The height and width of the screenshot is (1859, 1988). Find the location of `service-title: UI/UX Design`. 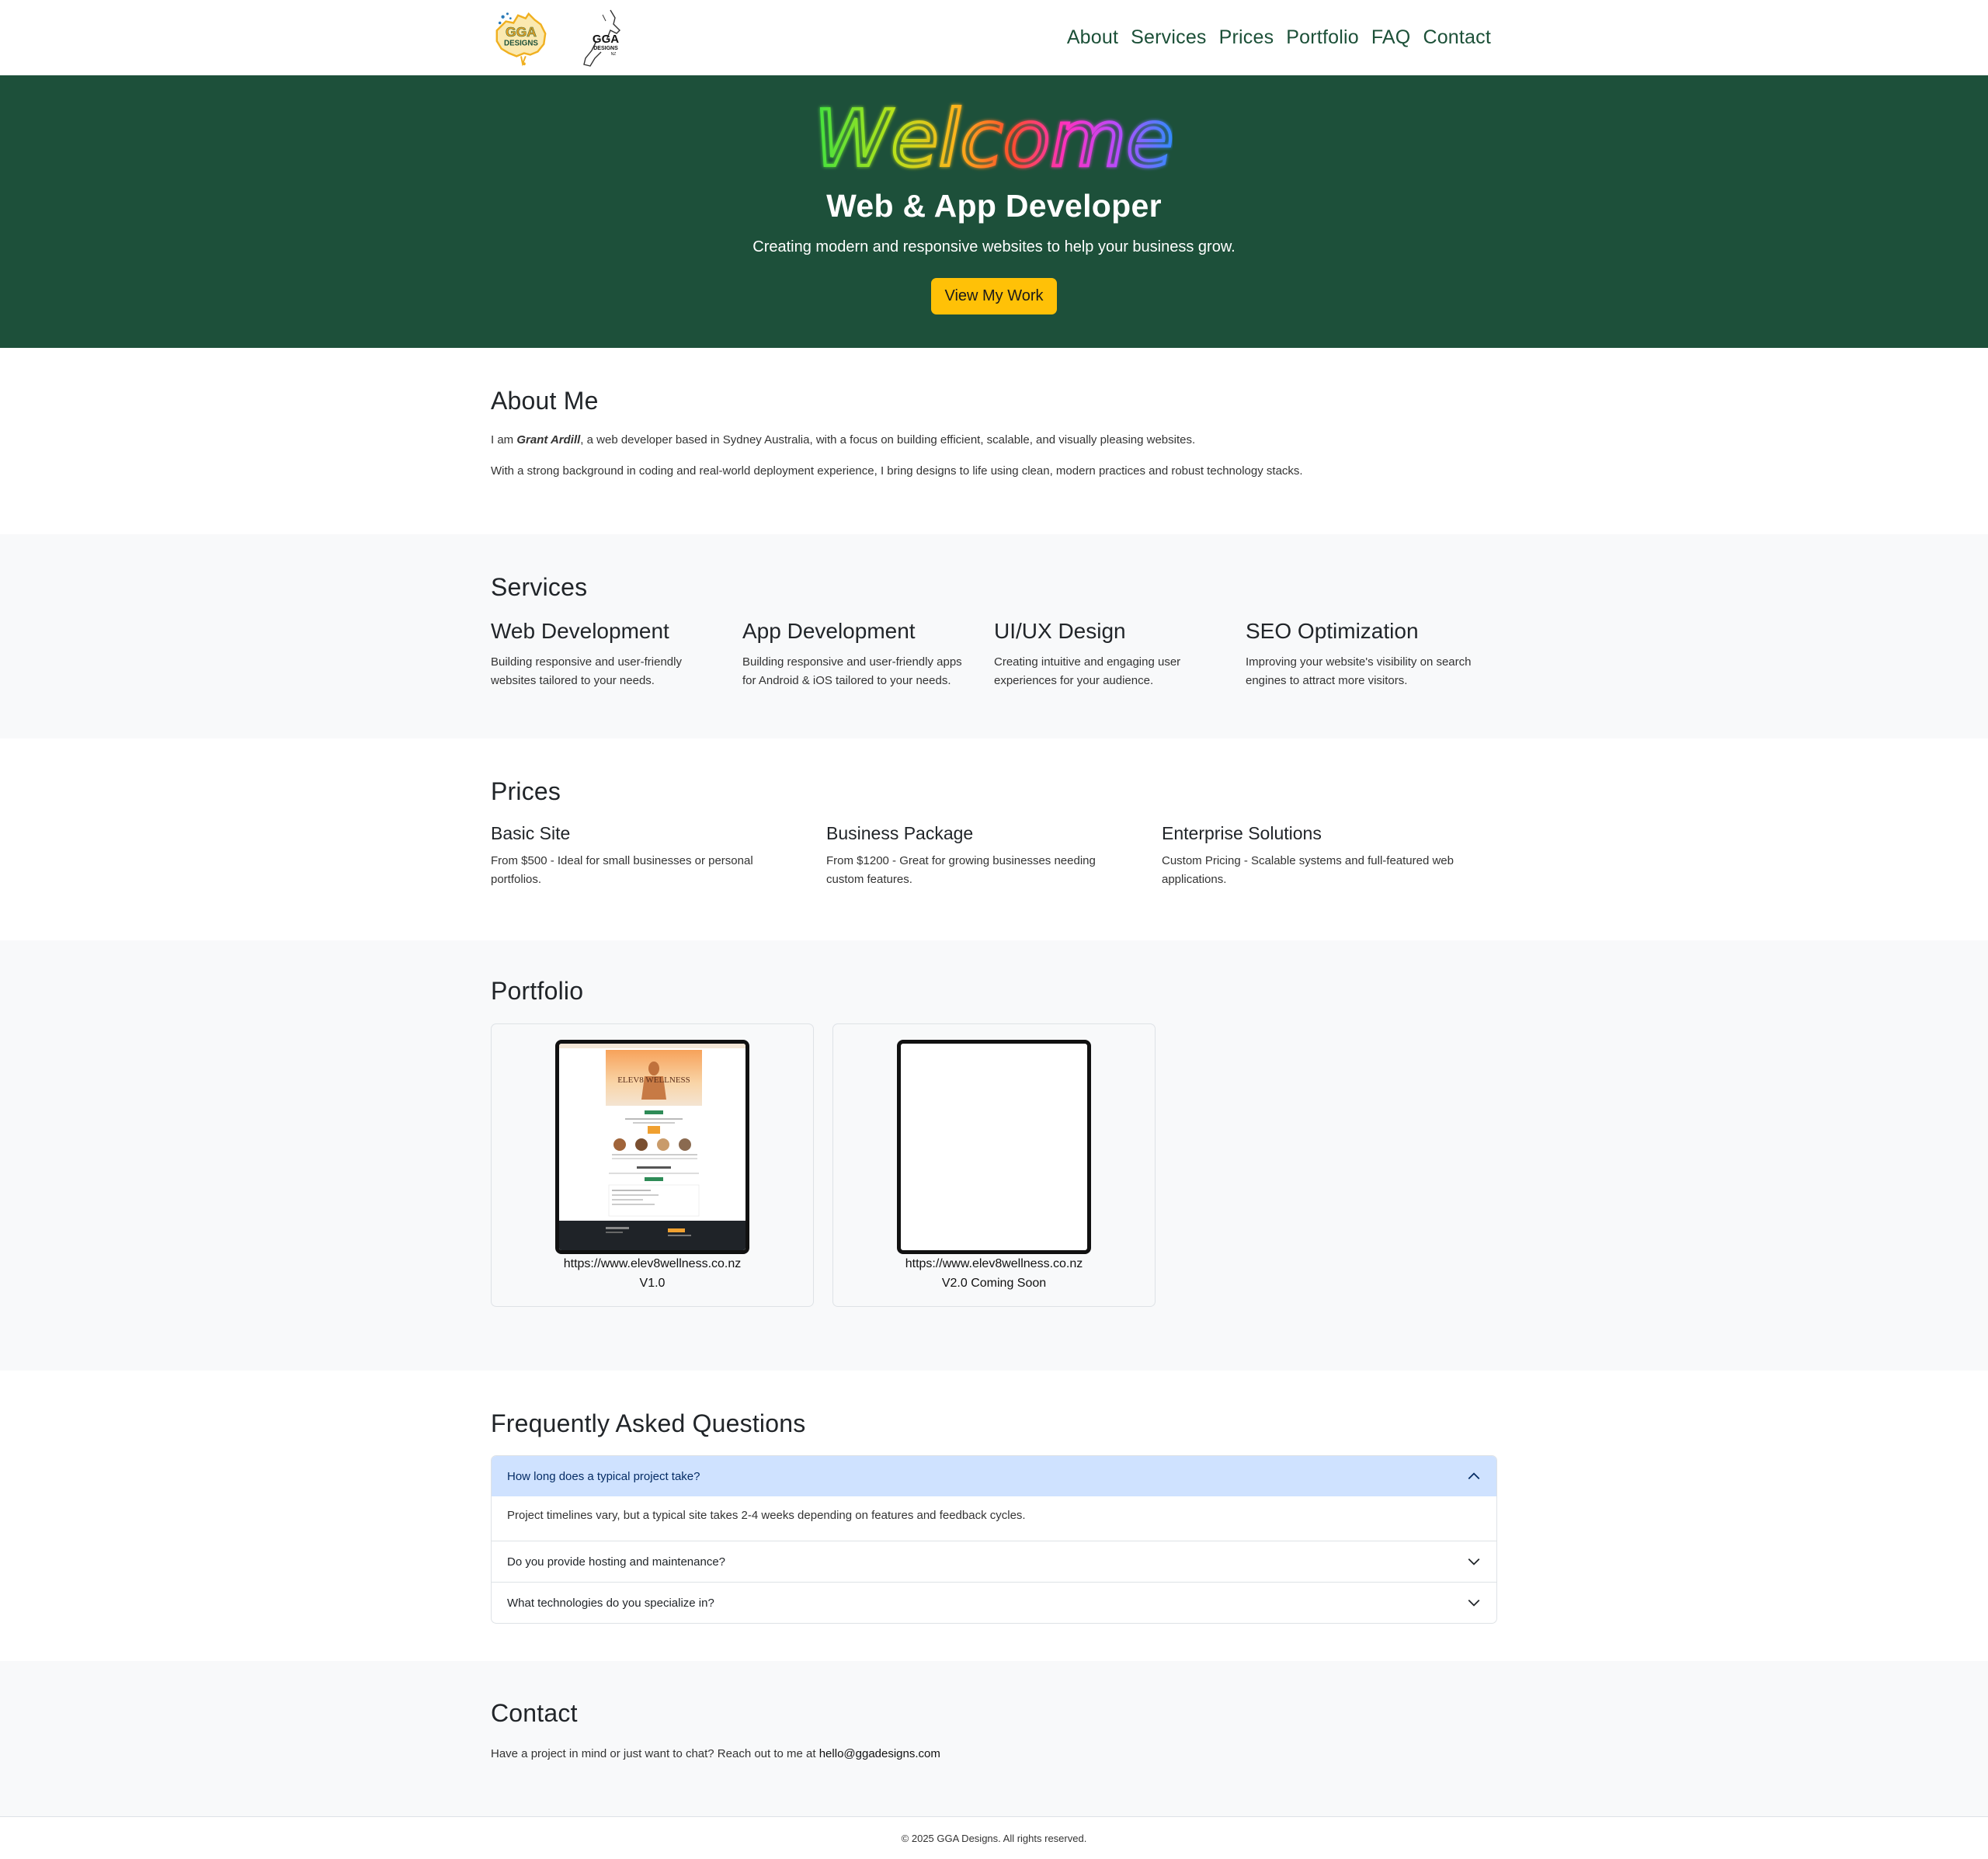

service-title: UI/UX Design is located at coordinates (1060, 631).